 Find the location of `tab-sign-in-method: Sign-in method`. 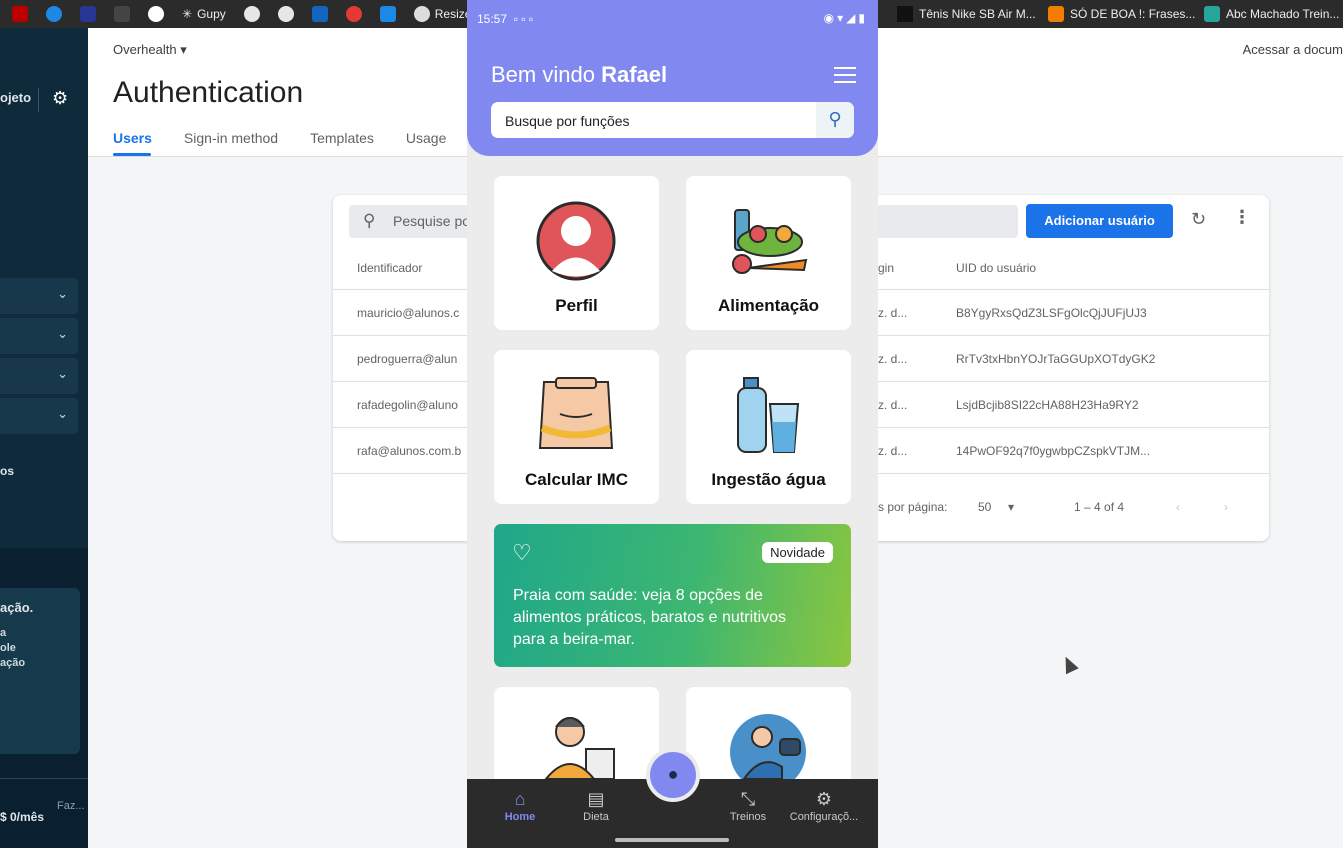

tab-sign-in-method: Sign-in method is located at coordinates (231, 138).